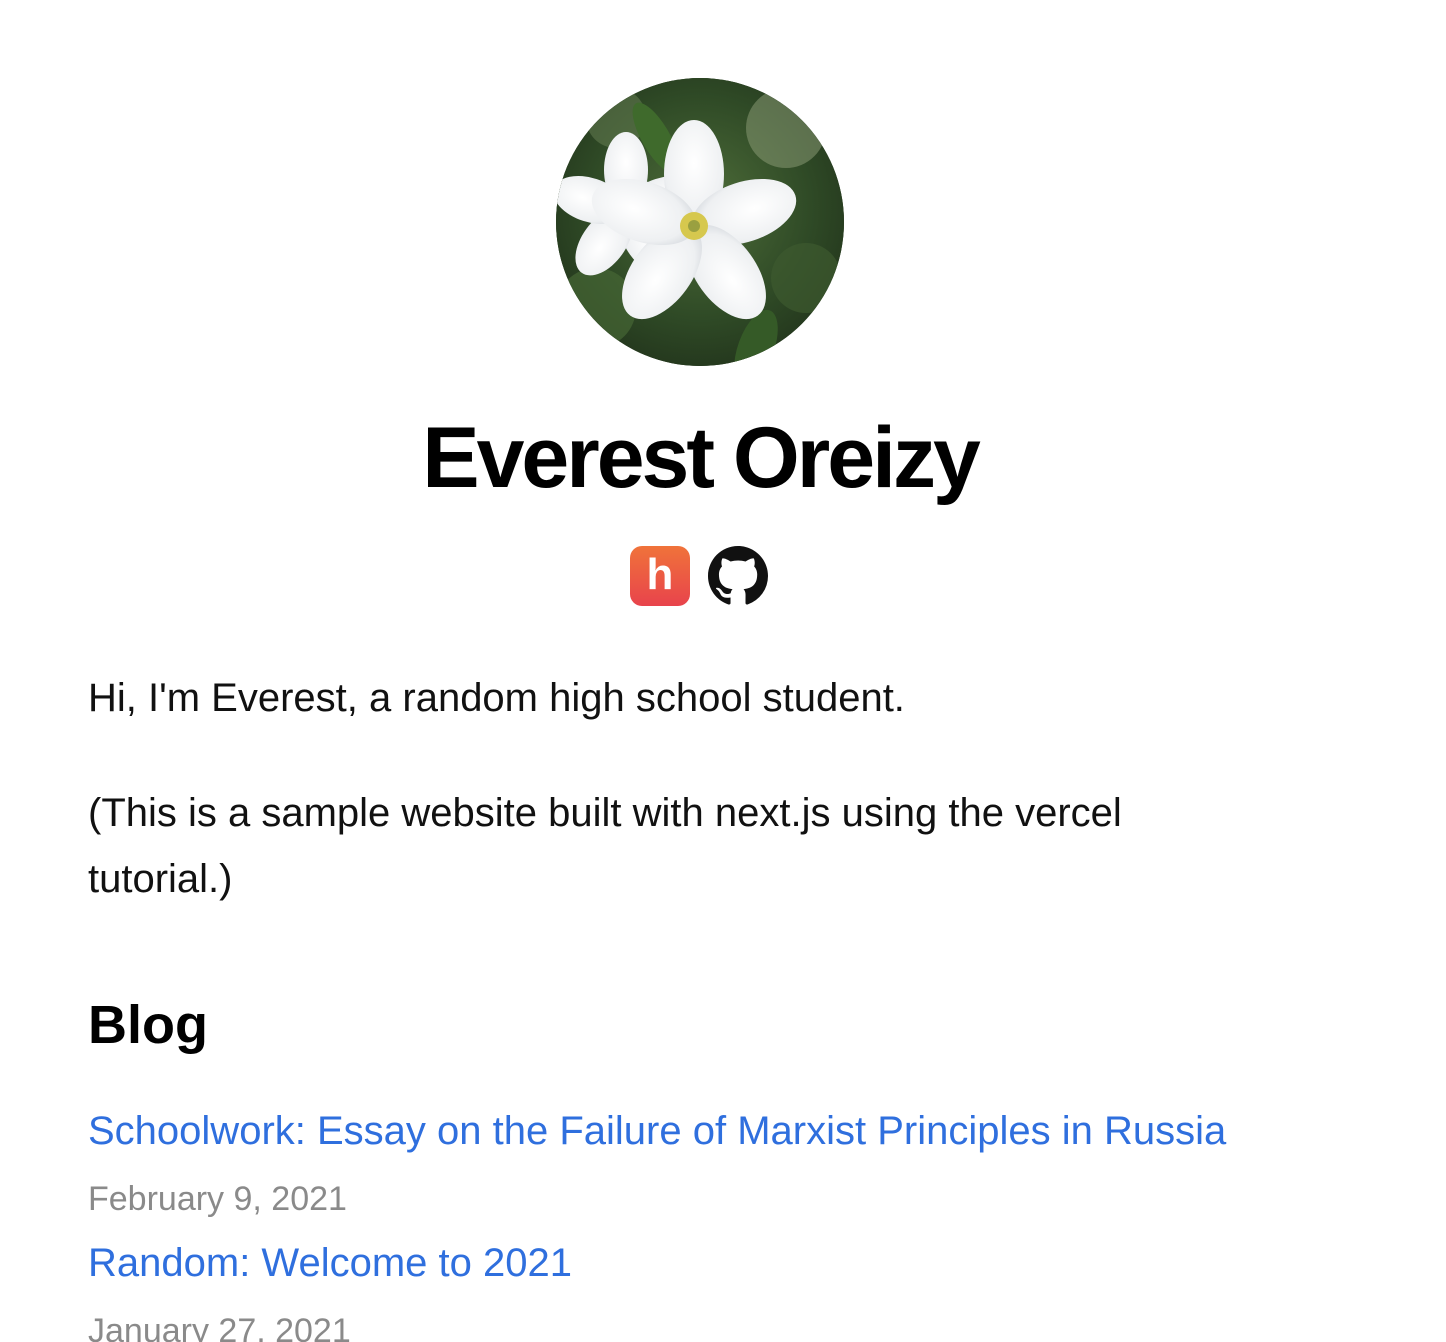 The image size is (1446, 1342). I want to click on blog-post-date: February 9, 2021, so click(217, 1199).